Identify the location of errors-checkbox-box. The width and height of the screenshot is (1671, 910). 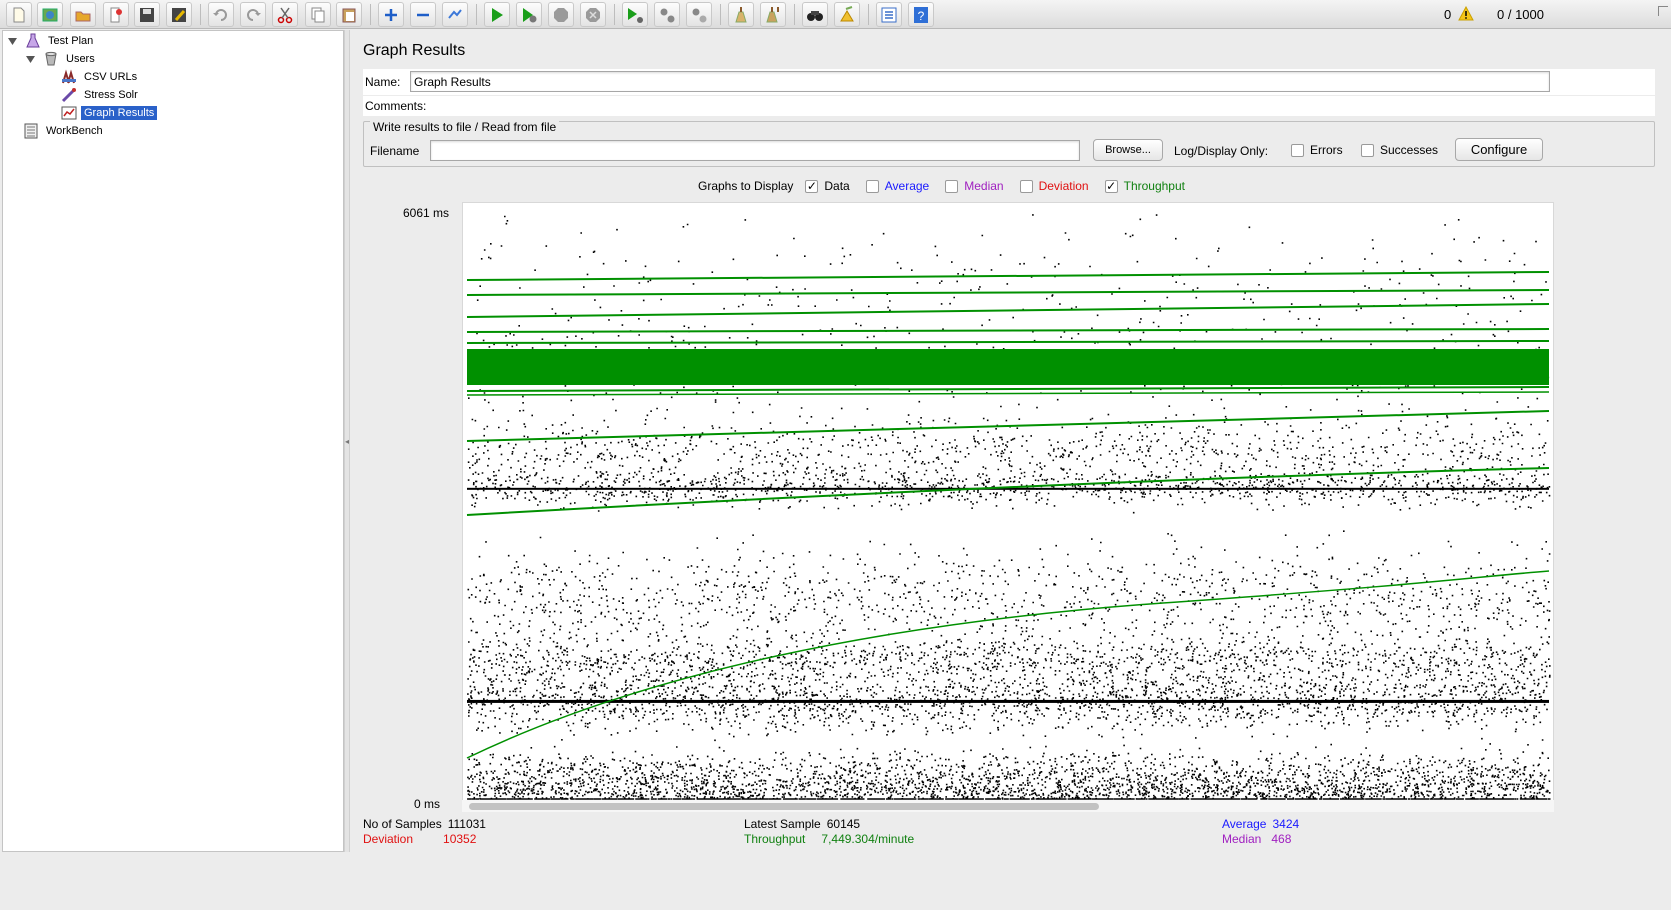
(1297, 150).